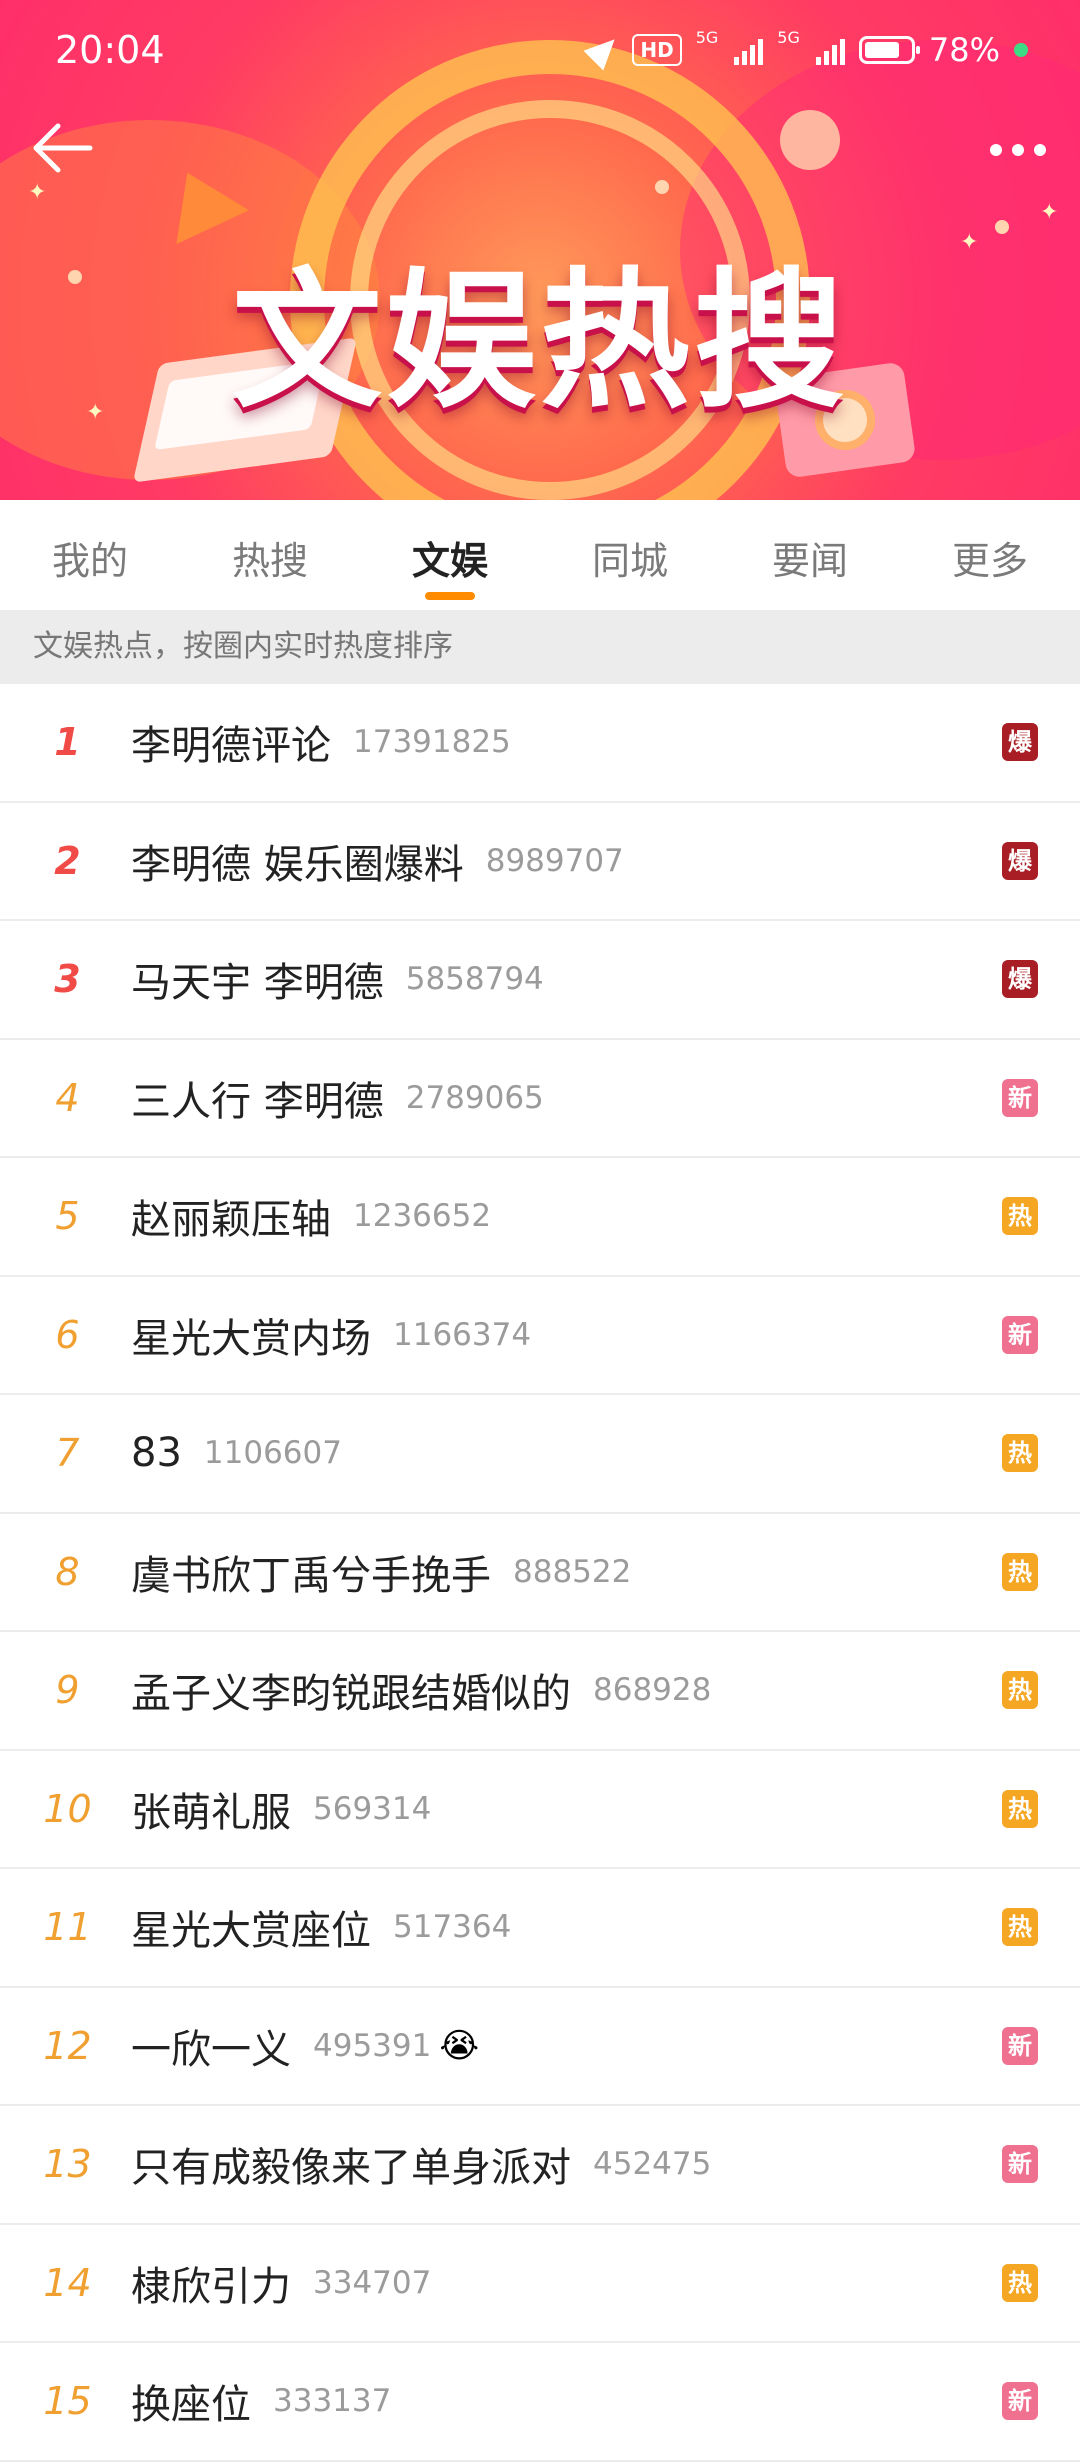 This screenshot has width=1080, height=2462. What do you see at coordinates (372, 2282) in the screenshot?
I see `heat-count: 334707` at bounding box center [372, 2282].